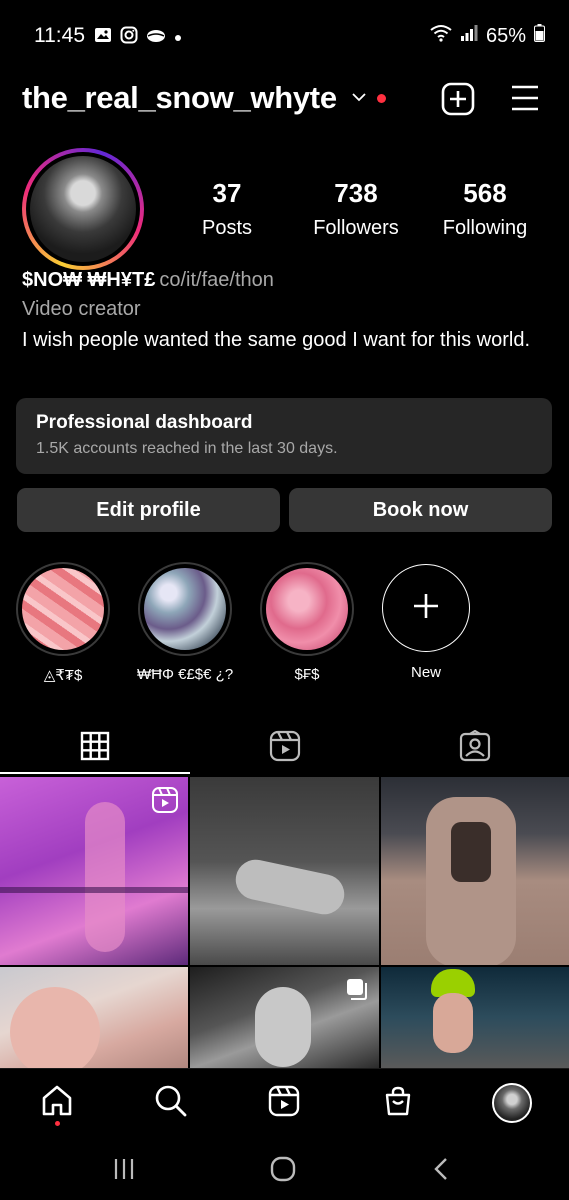 The width and height of the screenshot is (569, 1200). I want to click on instagram-icon, so click(129, 37).